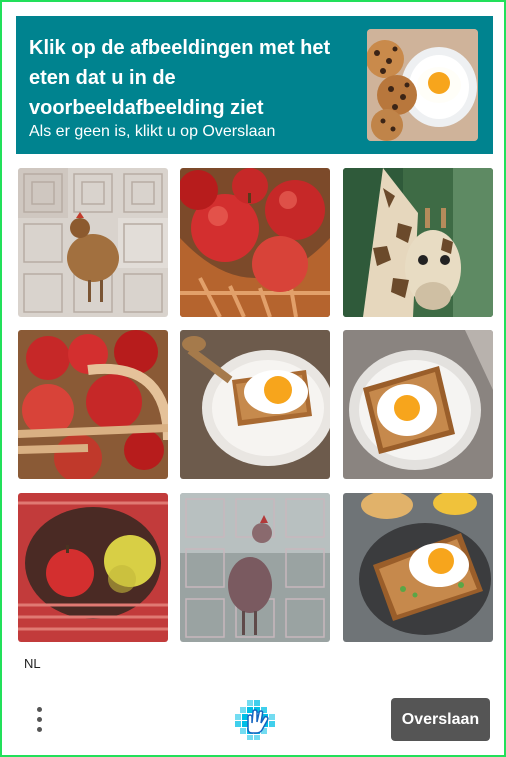  What do you see at coordinates (255, 720) in the screenshot?
I see `hcaptcha-logo-icon` at bounding box center [255, 720].